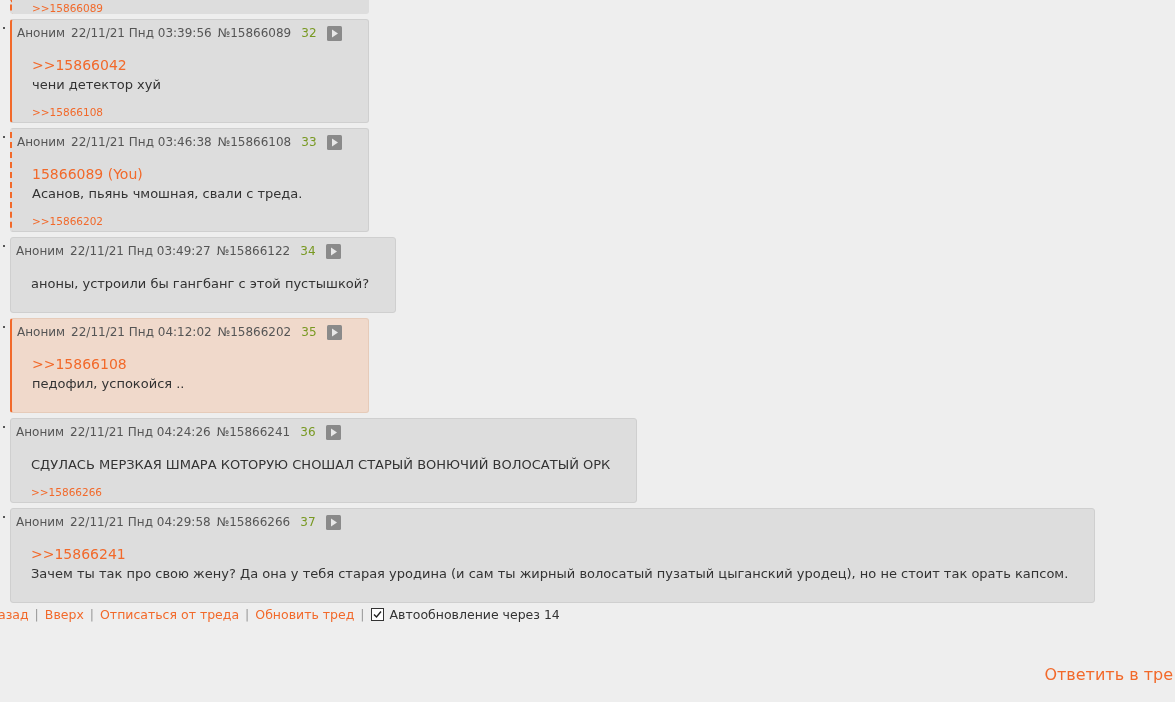  I want to click on nav-link: Отписаться от треда, so click(170, 614).